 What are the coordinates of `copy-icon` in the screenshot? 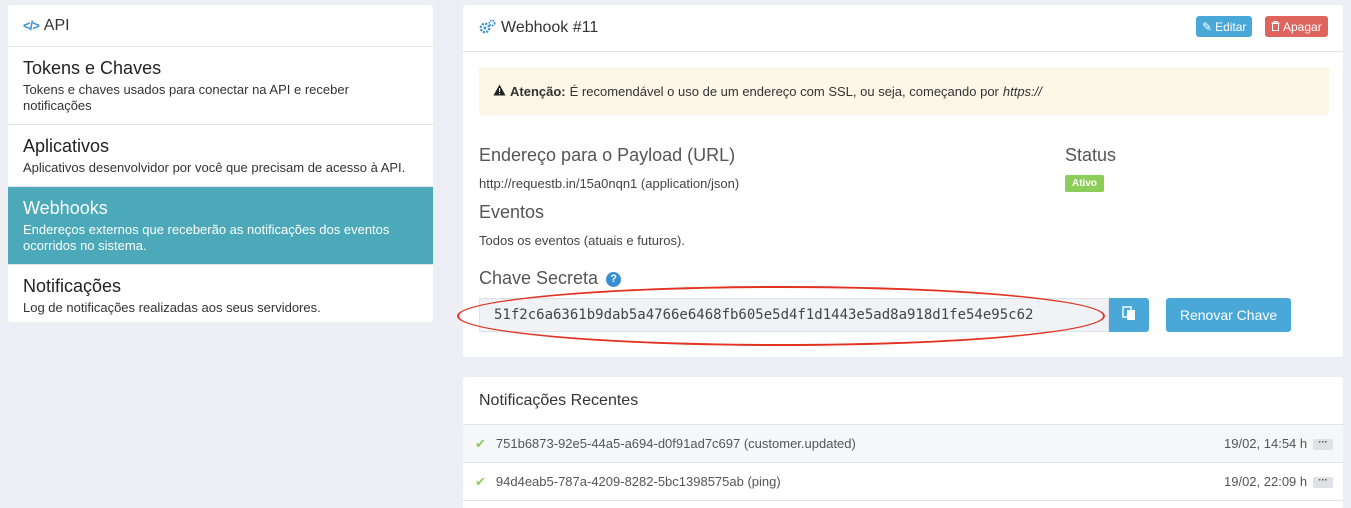 It's located at (1129, 315).